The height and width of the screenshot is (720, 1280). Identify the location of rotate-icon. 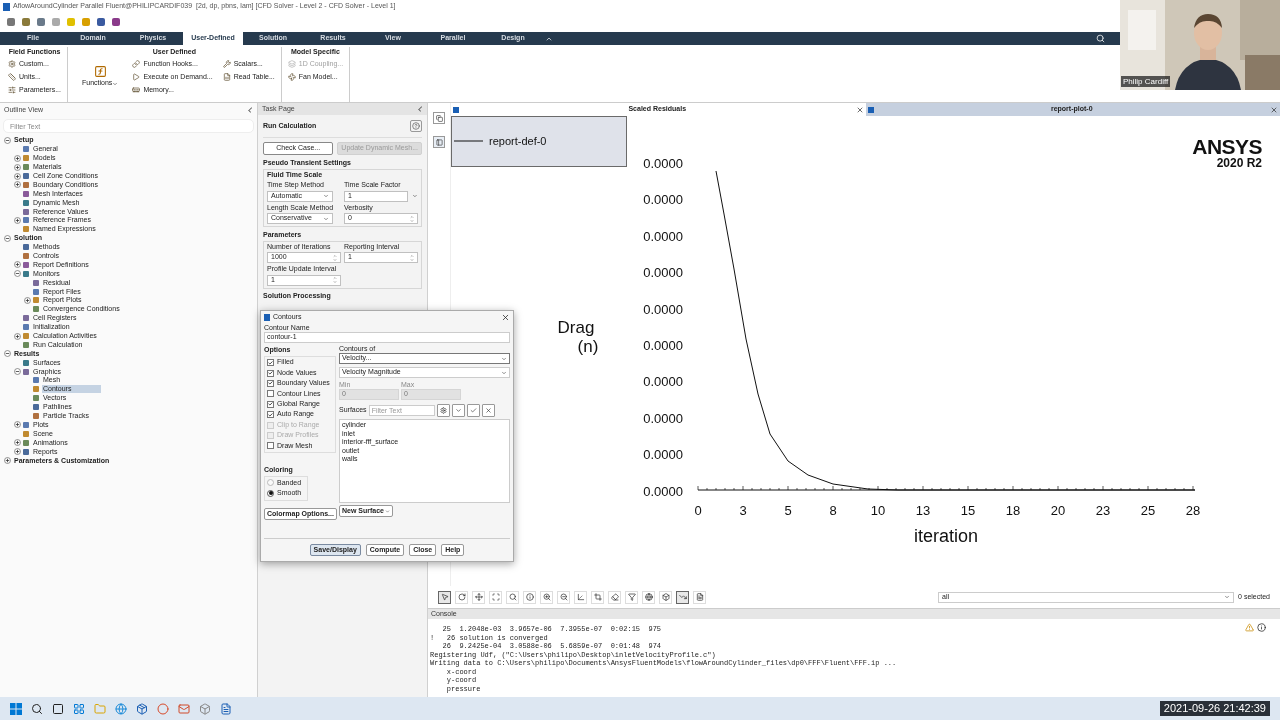
(461, 597).